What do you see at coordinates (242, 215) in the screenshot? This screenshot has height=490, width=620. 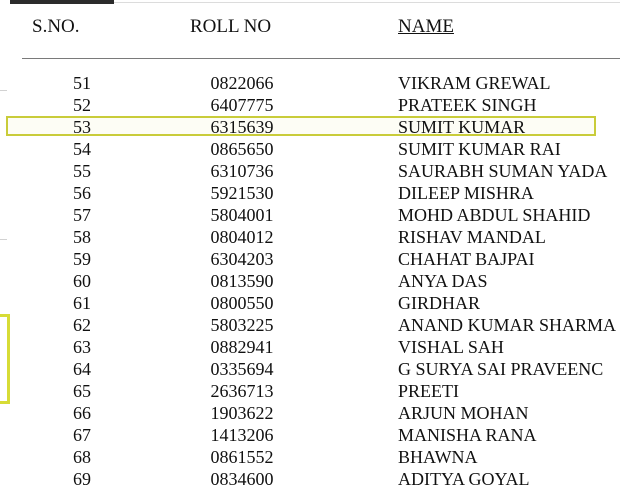 I see `cell-roll-no: 5804001` at bounding box center [242, 215].